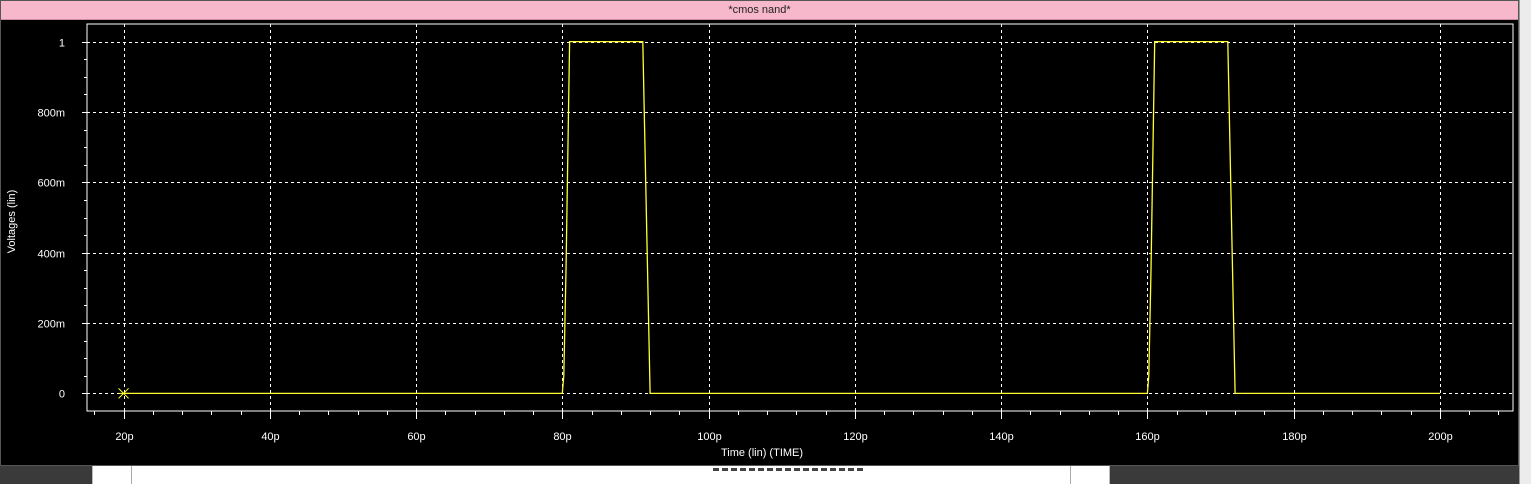 The width and height of the screenshot is (1531, 484). What do you see at coordinates (709, 437) in the screenshot?
I see `x-tick-label: 100p` at bounding box center [709, 437].